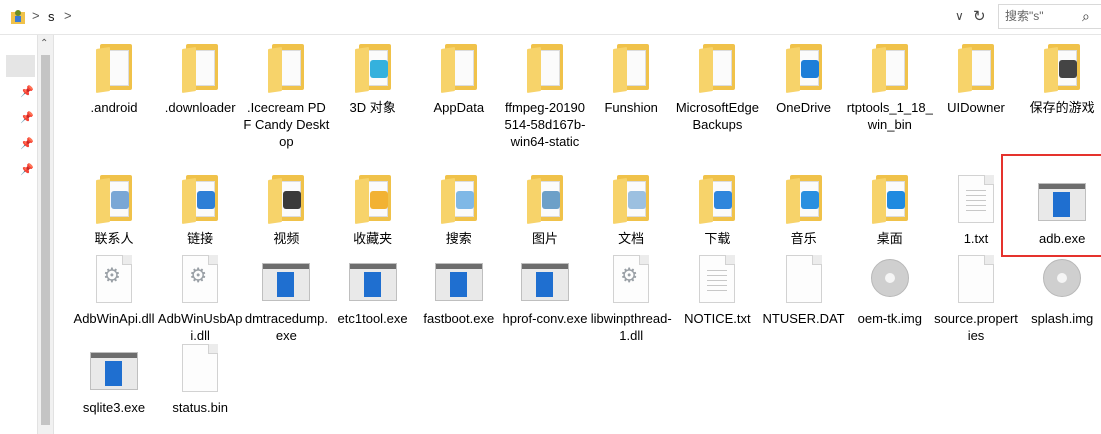 This screenshot has width=1101, height=434. Describe the element at coordinates (373, 68) in the screenshot. I see `3d-objects-folder-icon` at that location.